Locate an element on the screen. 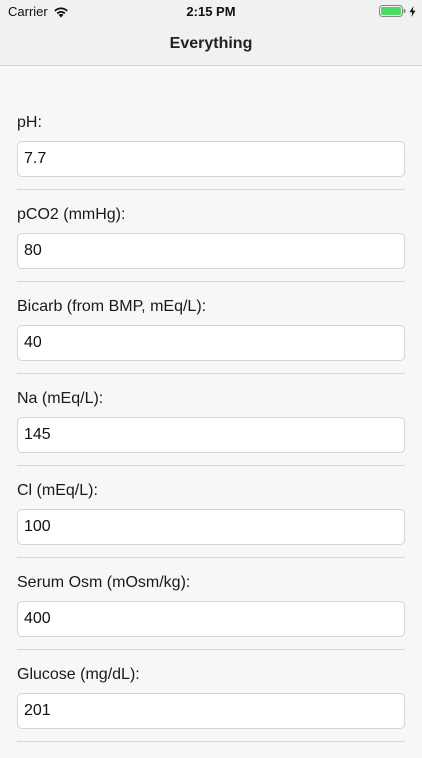  serum-osm-input is located at coordinates (211, 619).